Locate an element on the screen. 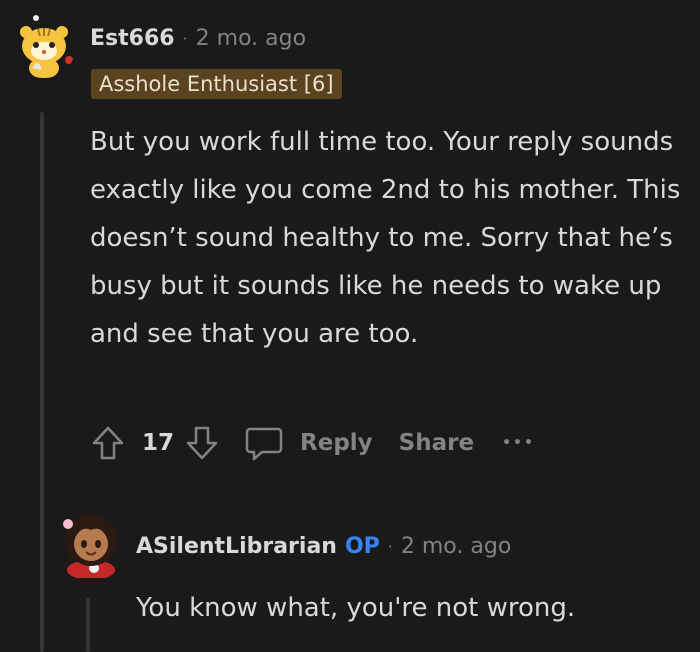  tiger-avatar-icon is located at coordinates (46, 46).